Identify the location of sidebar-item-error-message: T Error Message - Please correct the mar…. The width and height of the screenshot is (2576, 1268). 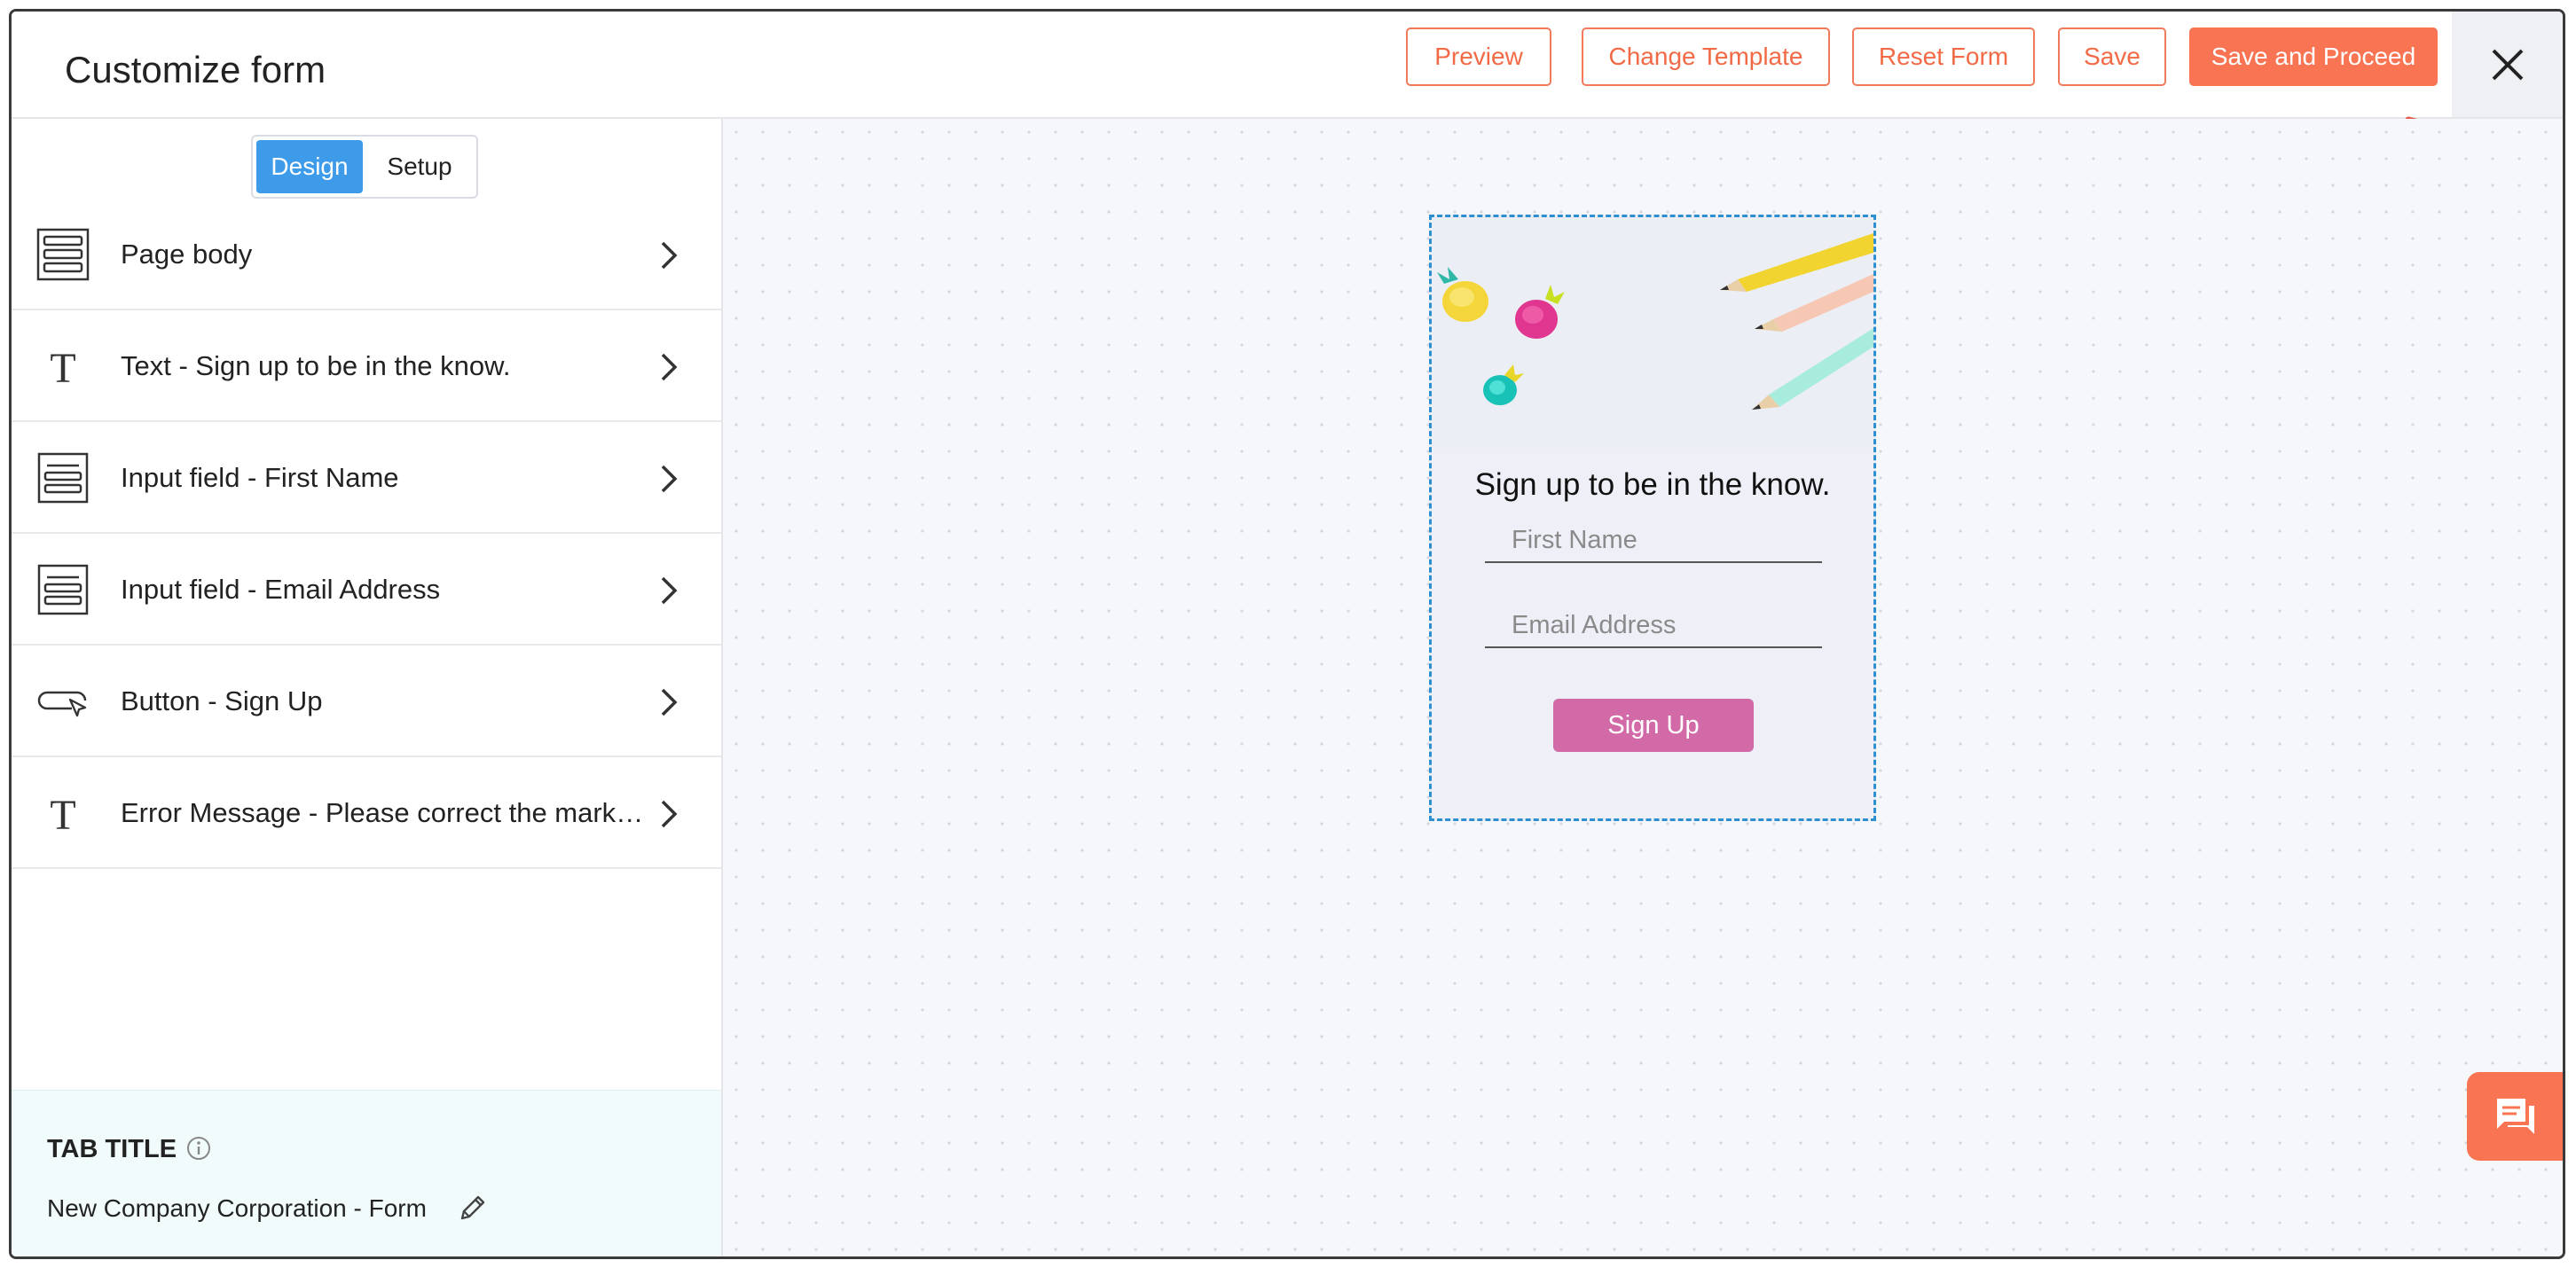
(366, 814).